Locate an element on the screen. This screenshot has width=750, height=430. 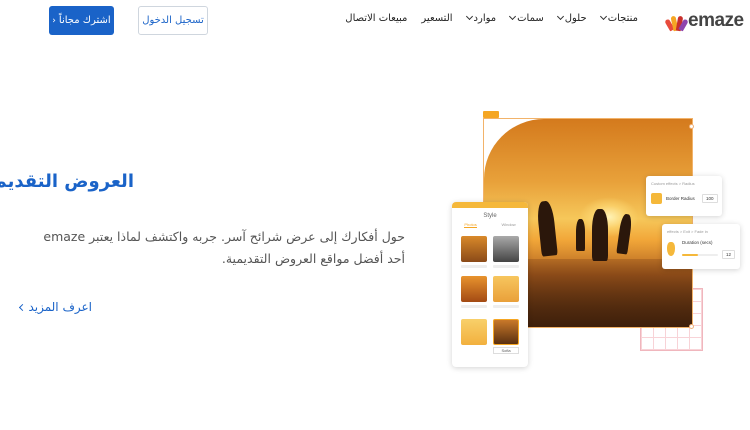
style-panel-title: Style is located at coordinates (490, 216).